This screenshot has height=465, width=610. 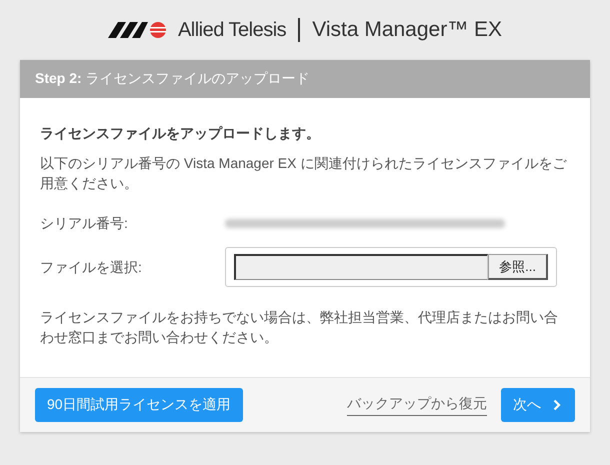 What do you see at coordinates (538, 405) in the screenshot?
I see `next-button: 次へ` at bounding box center [538, 405].